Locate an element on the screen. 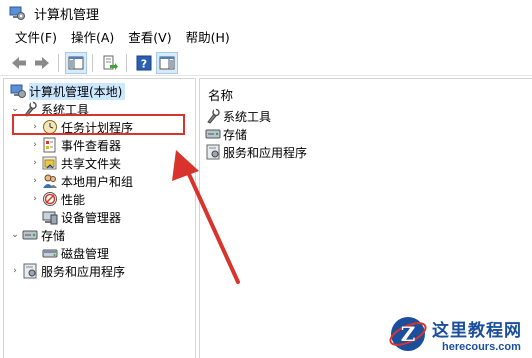 Image resolution: width=532 pixels, height=358 pixels. tree-item-label: 存储 is located at coordinates (53, 235).